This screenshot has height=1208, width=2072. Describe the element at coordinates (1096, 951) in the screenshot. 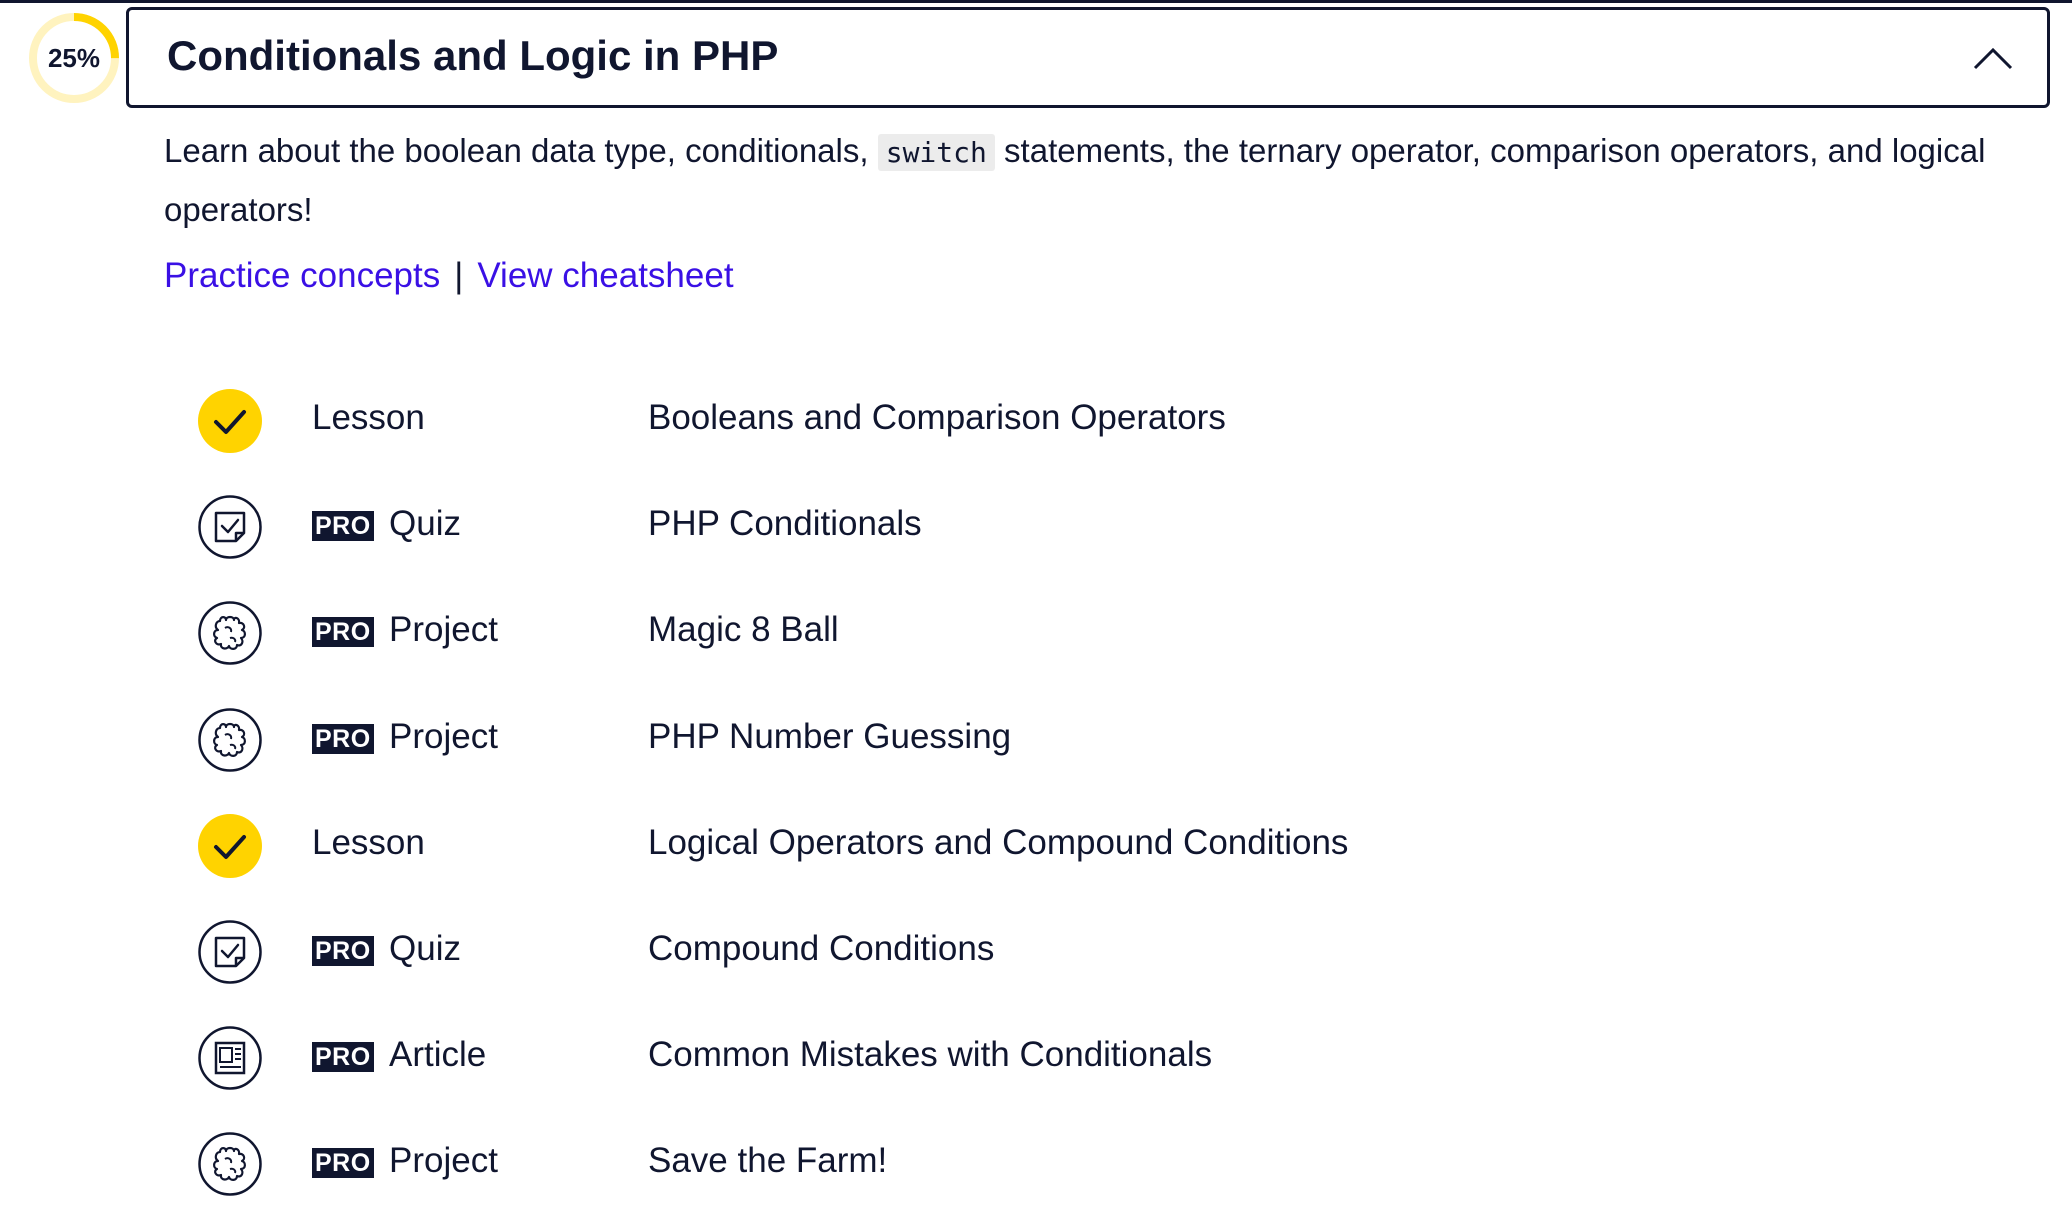

I see `list-item: PRO Quiz Compound Conditions` at that location.